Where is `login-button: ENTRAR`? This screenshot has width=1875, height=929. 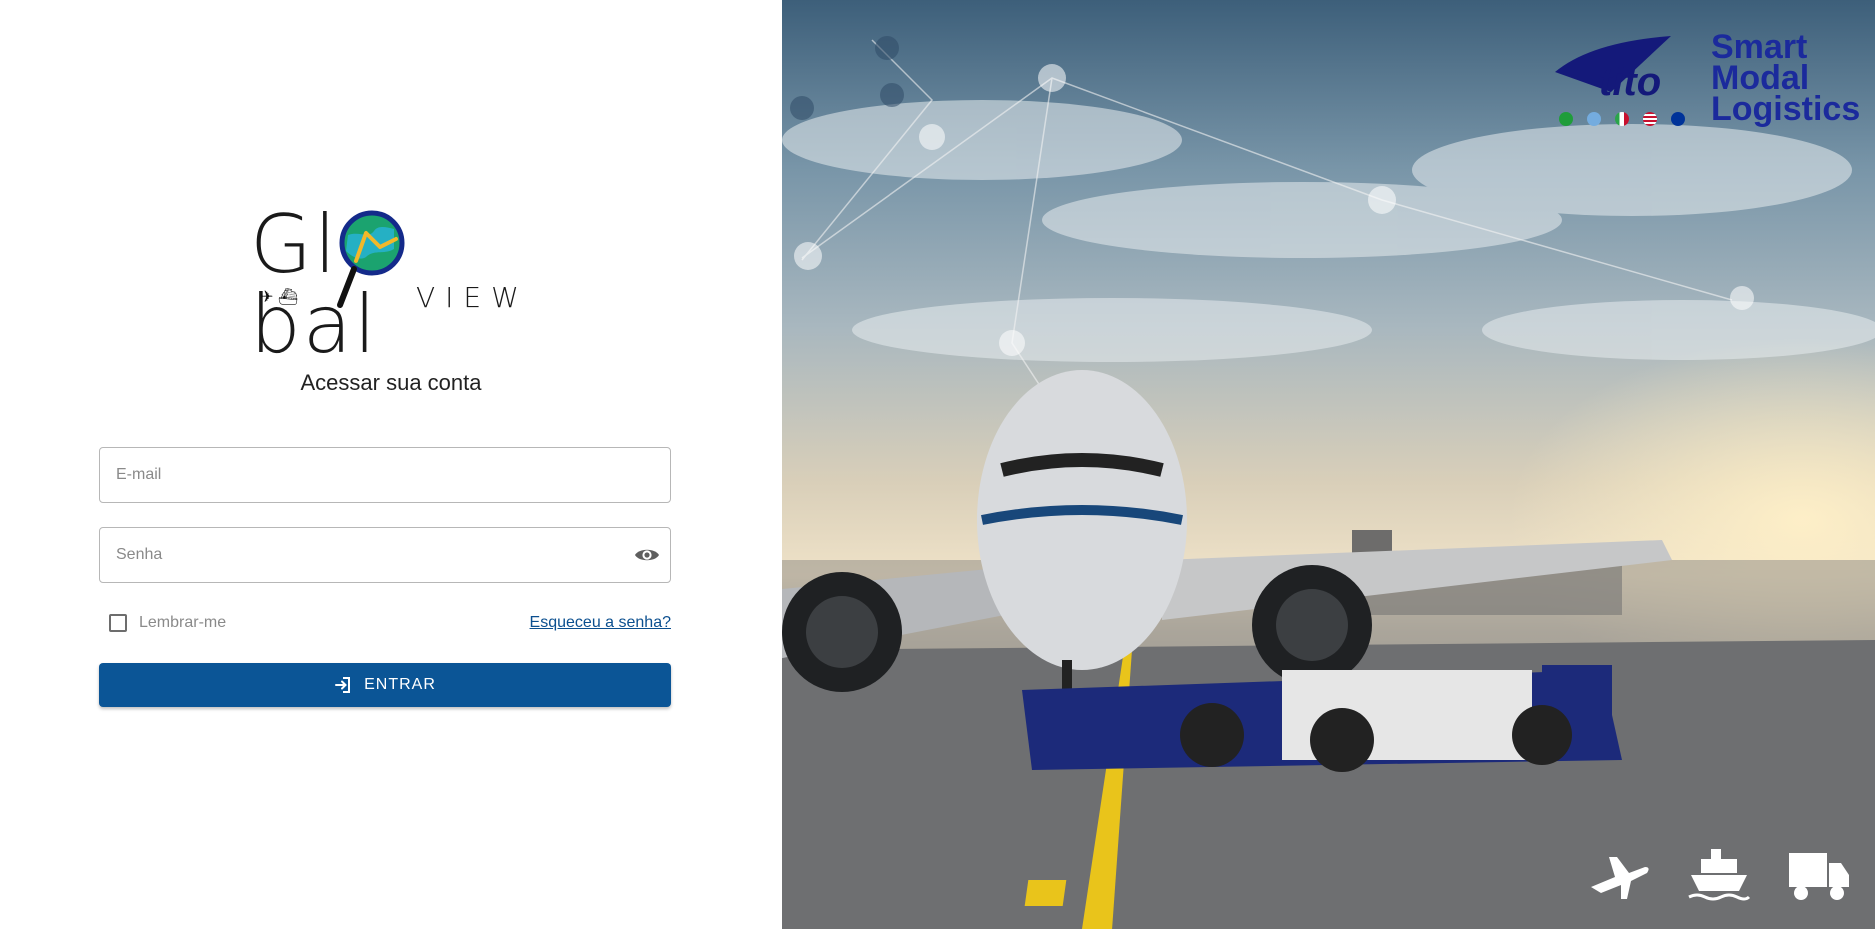 login-button: ENTRAR is located at coordinates (385, 685).